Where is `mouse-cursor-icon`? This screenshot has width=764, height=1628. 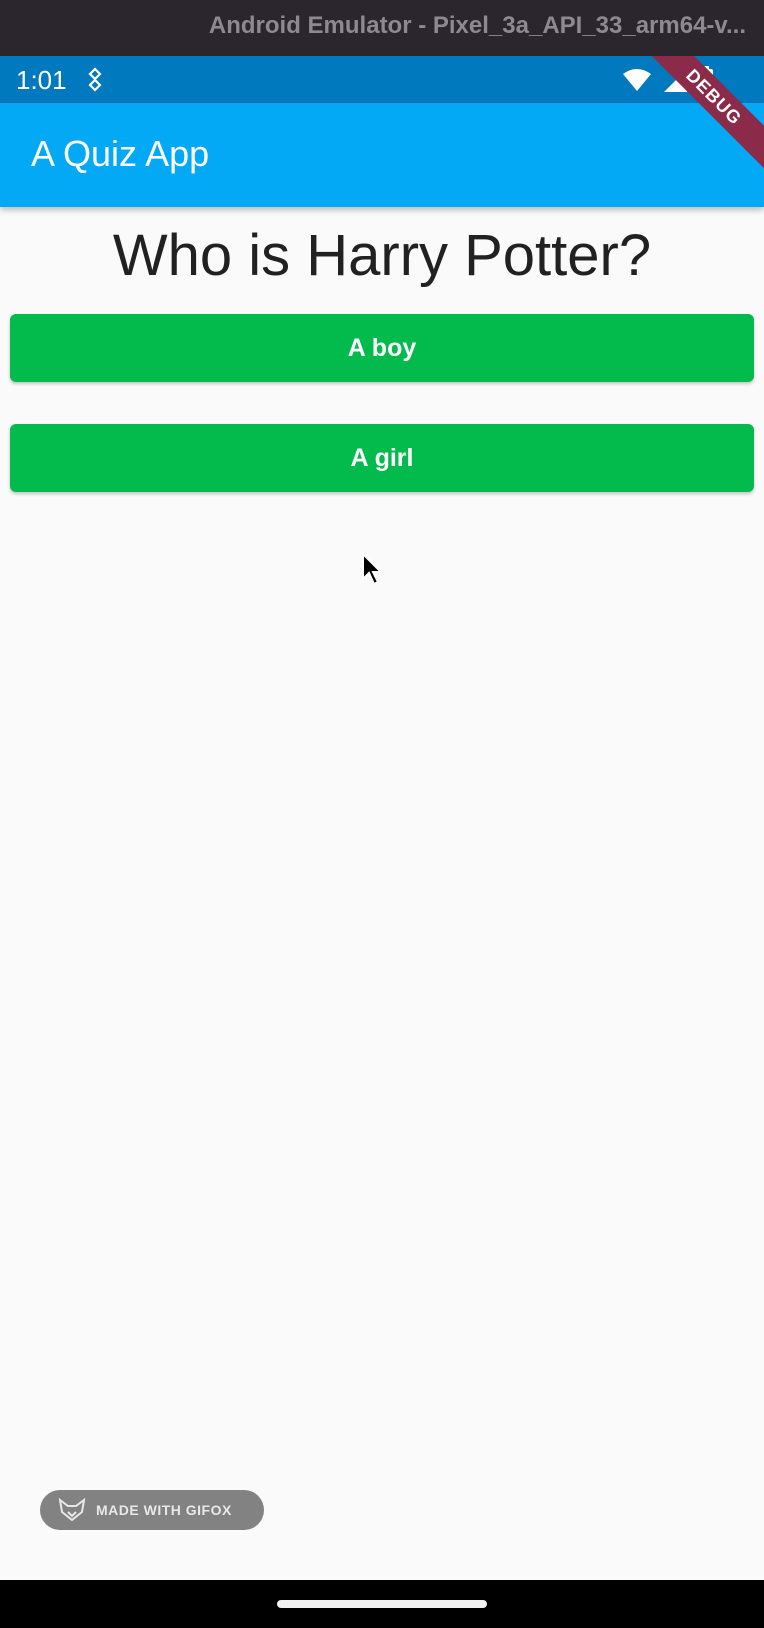 mouse-cursor-icon is located at coordinates (373, 569).